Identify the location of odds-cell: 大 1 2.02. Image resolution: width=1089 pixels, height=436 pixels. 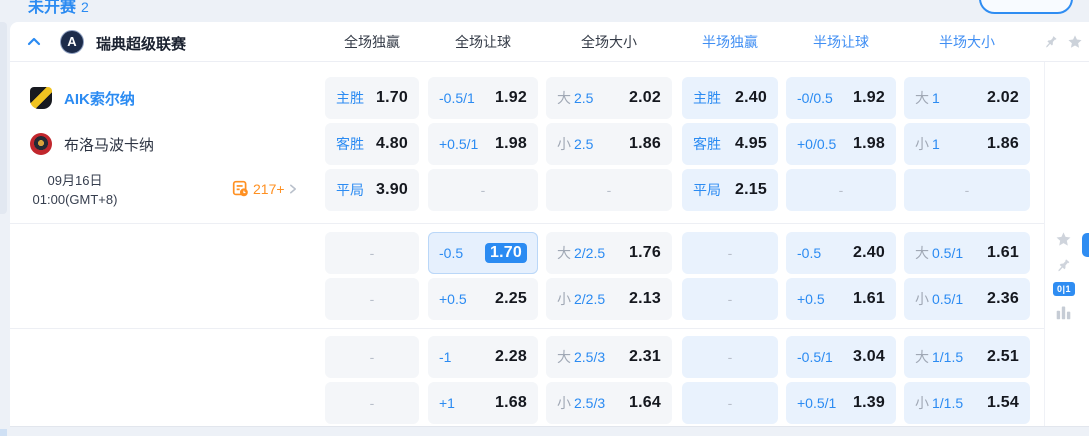
(967, 98).